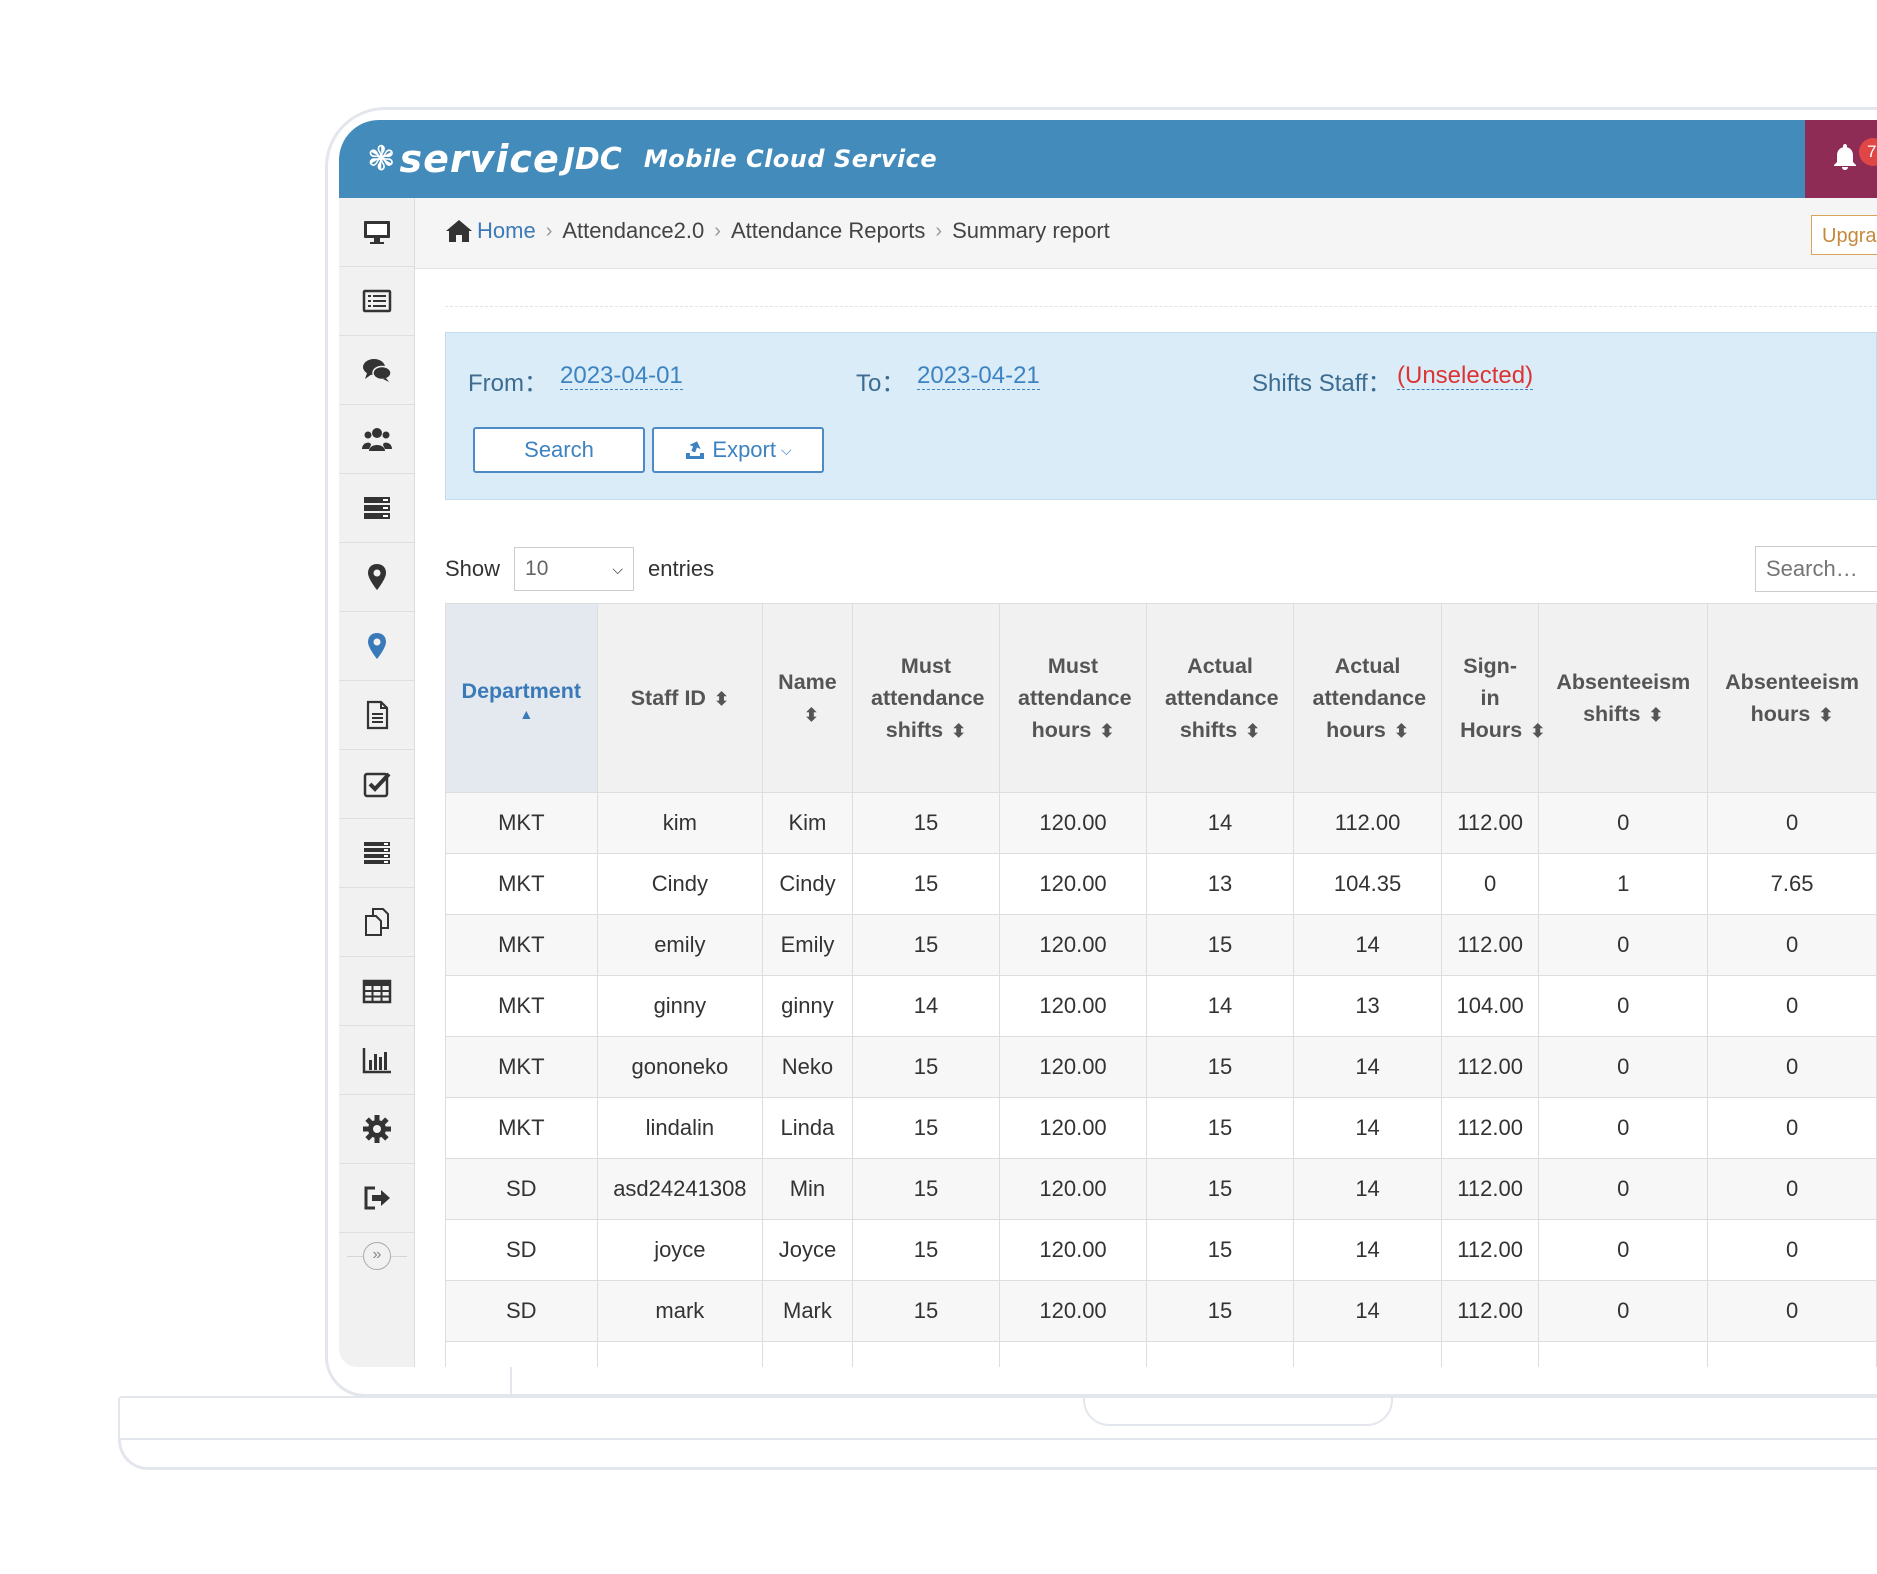 The image size is (1877, 1574). What do you see at coordinates (633, 231) in the screenshot?
I see `breadcrumb-attendance: Attendance2.0` at bounding box center [633, 231].